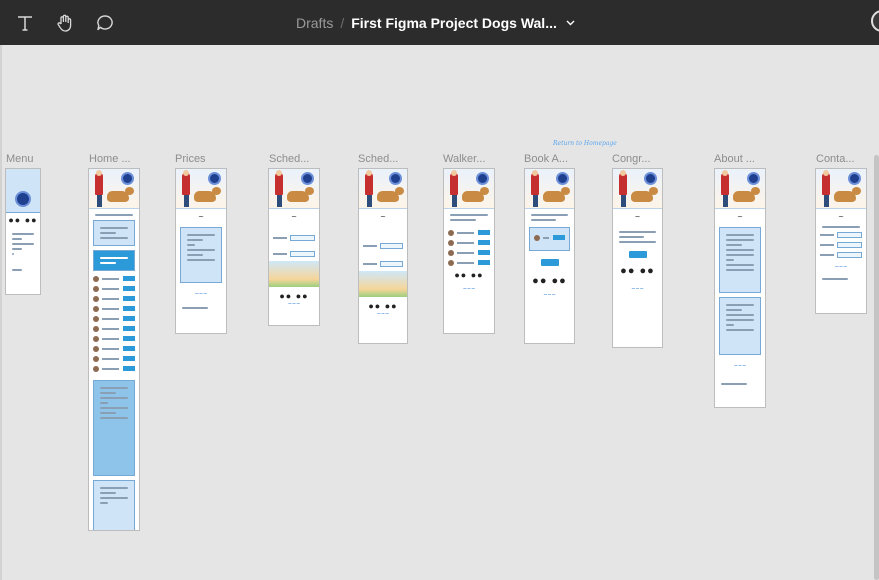 The width and height of the screenshot is (879, 580). What do you see at coordinates (841, 241) in the screenshot?
I see `frame-contact: ~ ~~~` at bounding box center [841, 241].